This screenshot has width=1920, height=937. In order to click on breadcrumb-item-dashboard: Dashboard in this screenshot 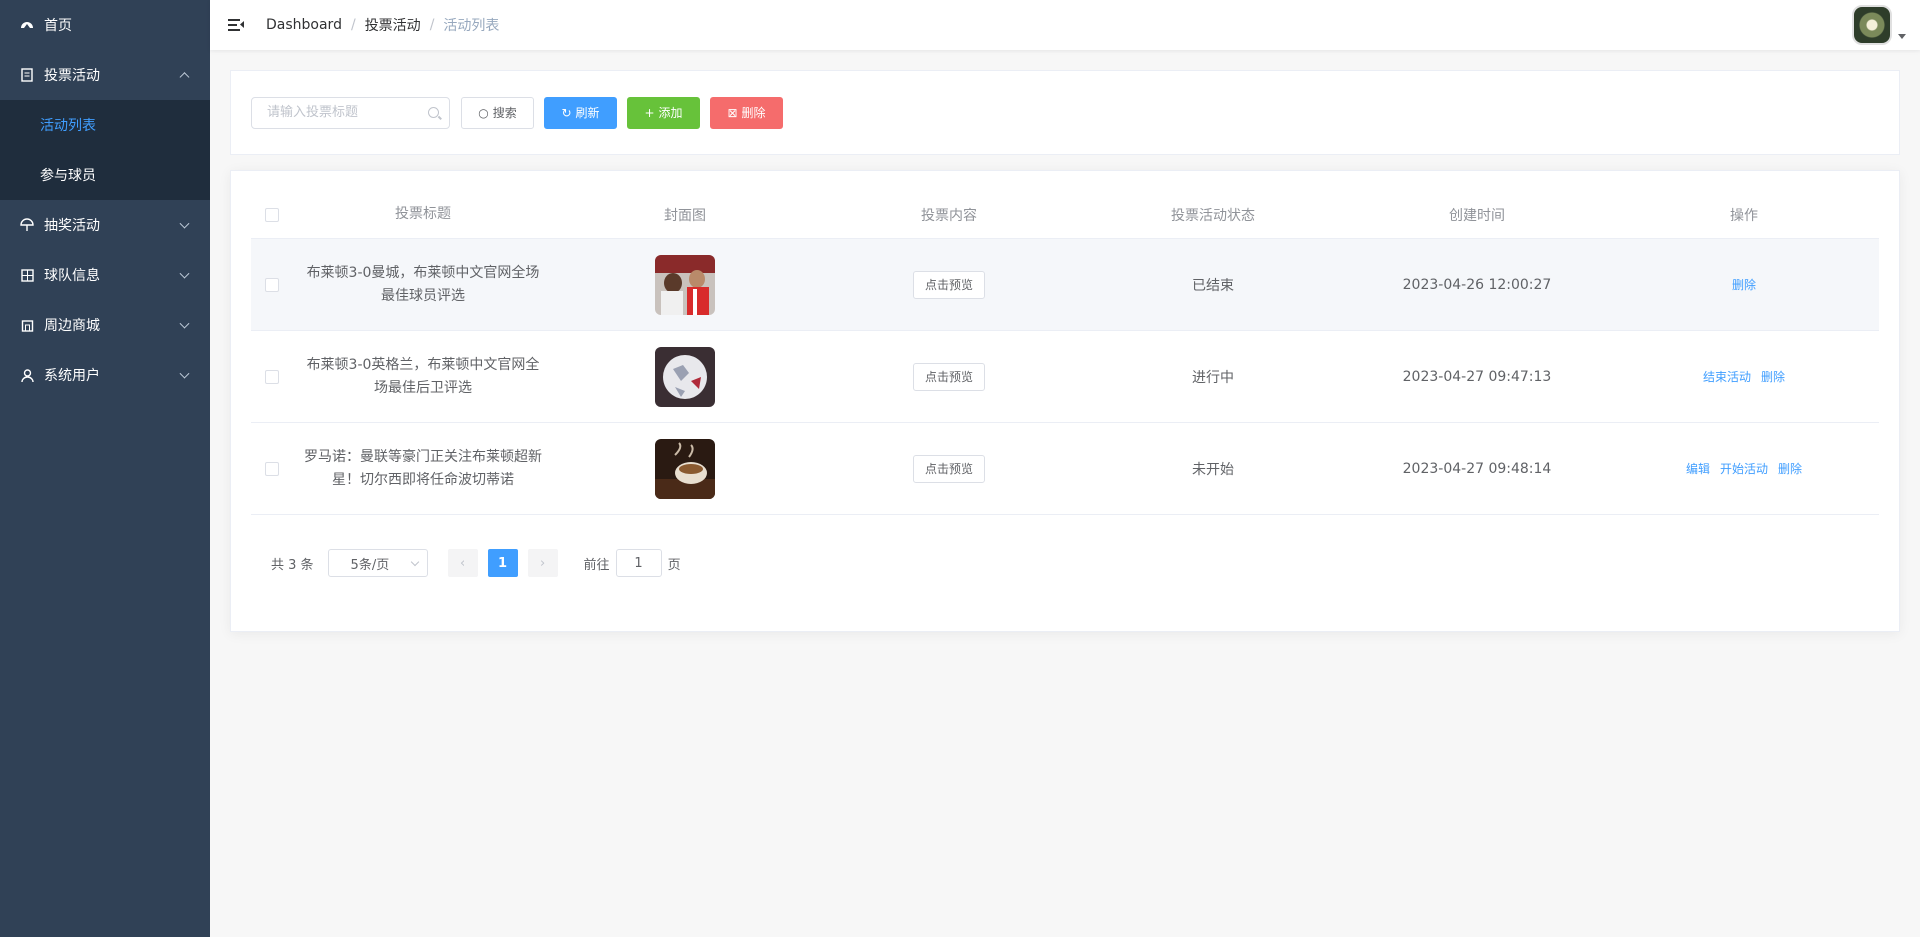, I will do `click(304, 25)`.